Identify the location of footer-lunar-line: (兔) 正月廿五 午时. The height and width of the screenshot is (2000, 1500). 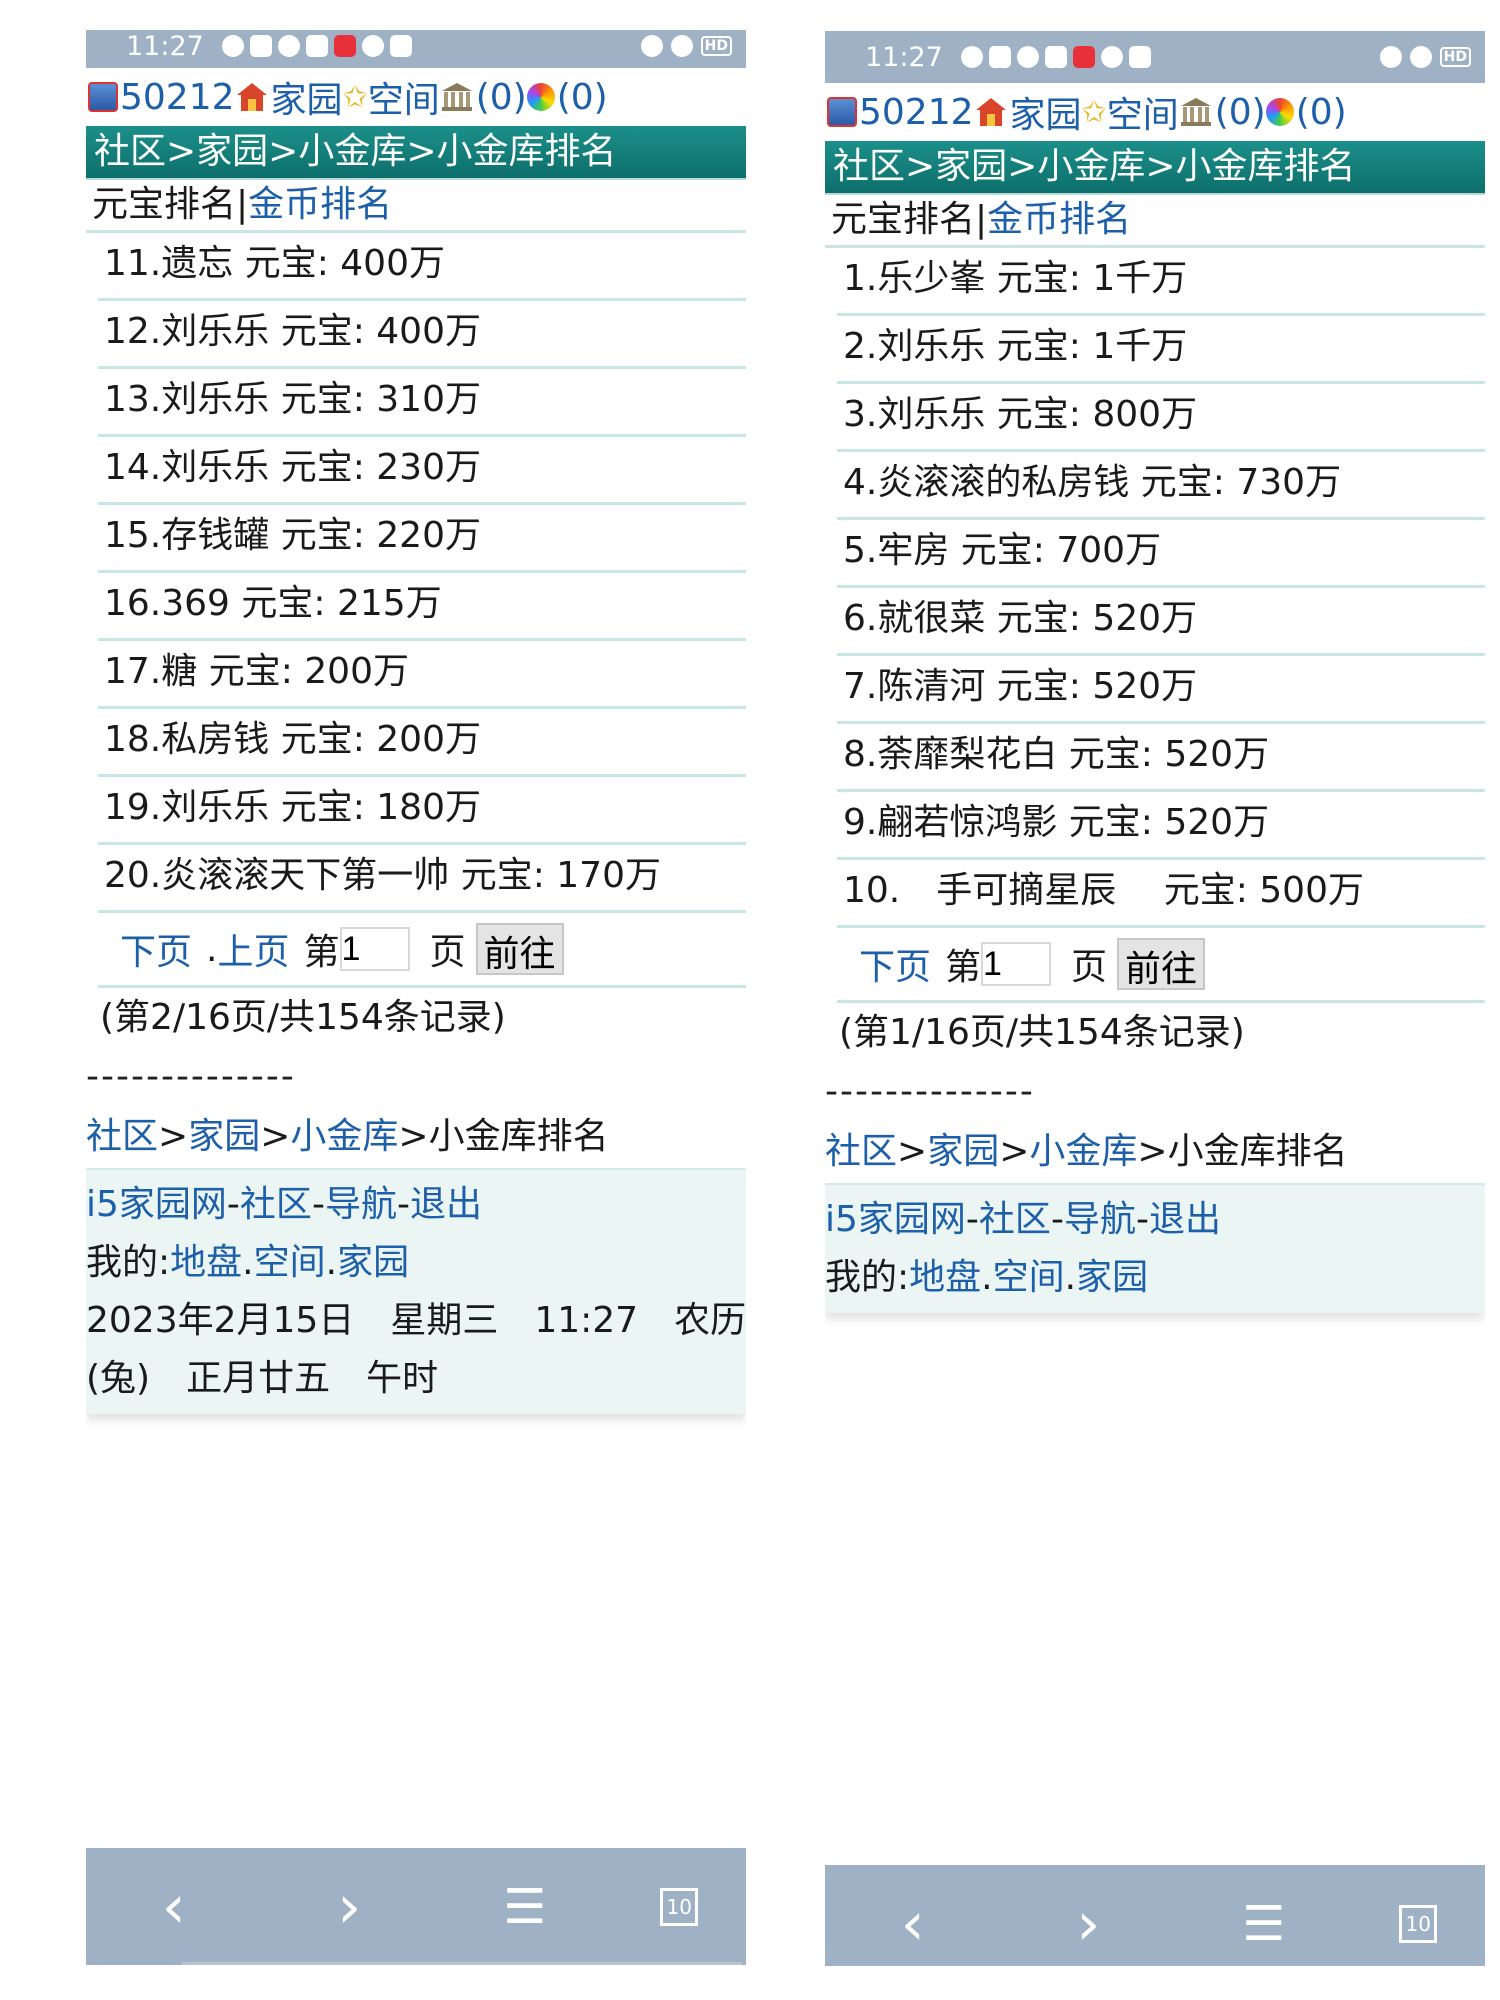
(262, 1378).